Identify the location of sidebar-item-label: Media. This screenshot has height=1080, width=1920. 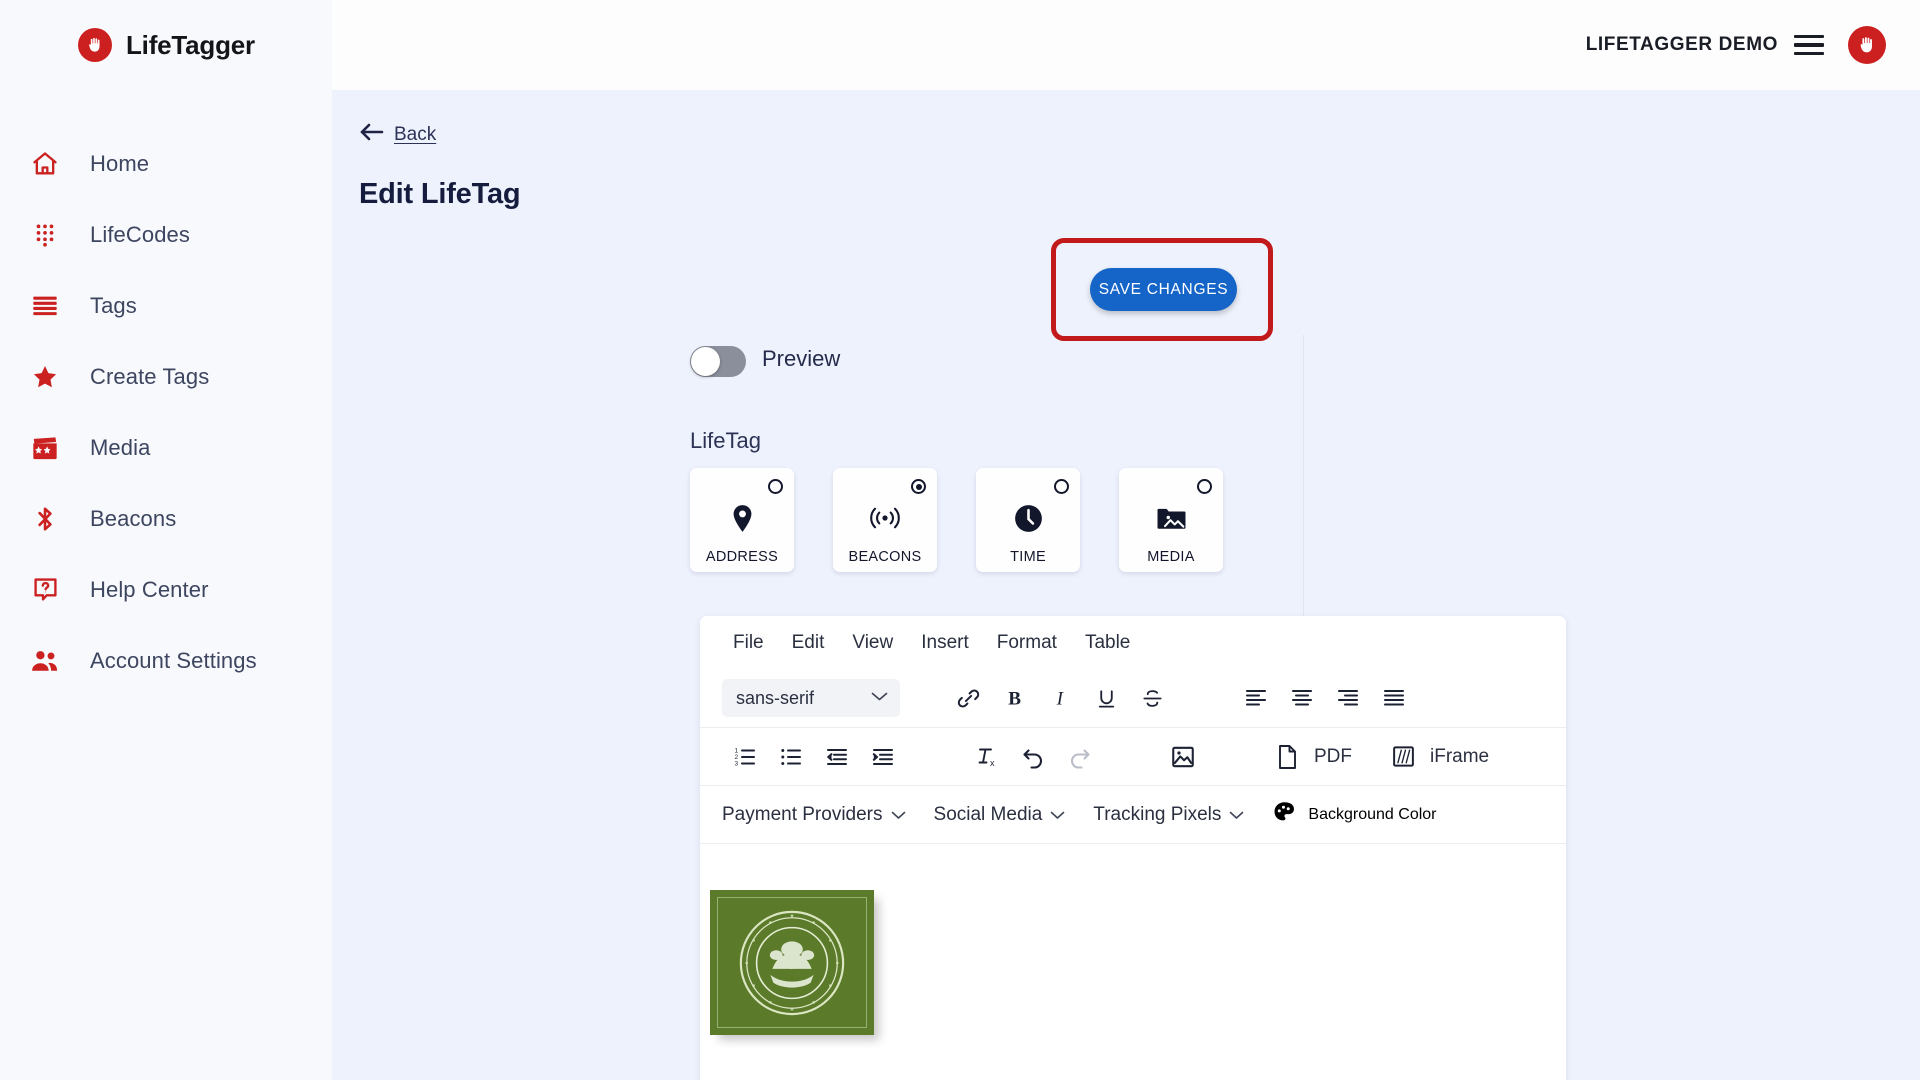
(120, 447).